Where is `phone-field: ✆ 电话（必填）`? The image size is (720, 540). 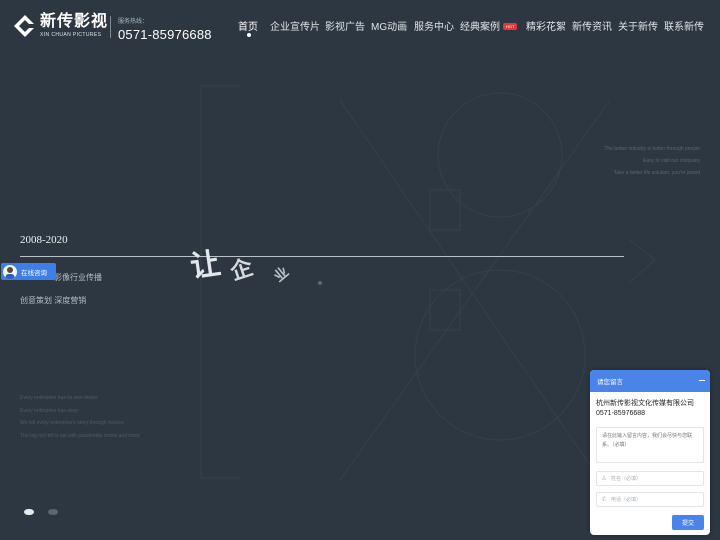
phone-field: ✆ 电话（必填） is located at coordinates (650, 499).